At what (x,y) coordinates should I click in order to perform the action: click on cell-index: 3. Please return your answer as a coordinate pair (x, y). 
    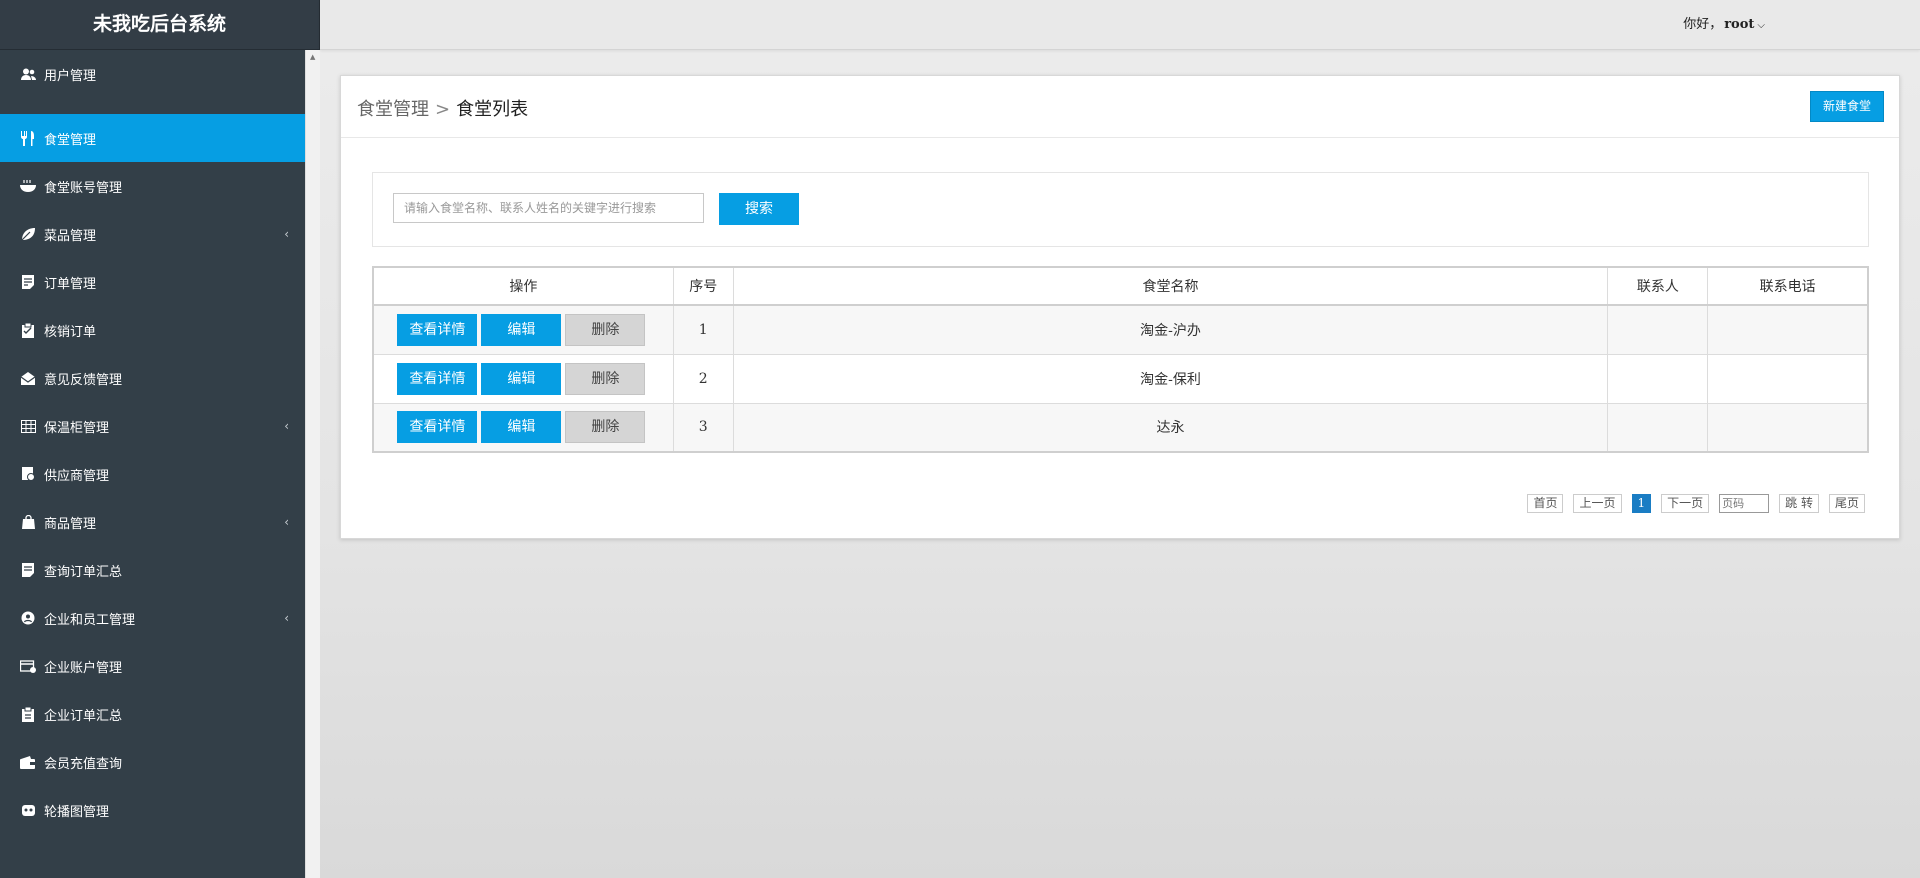
    Looking at the image, I should click on (703, 427).